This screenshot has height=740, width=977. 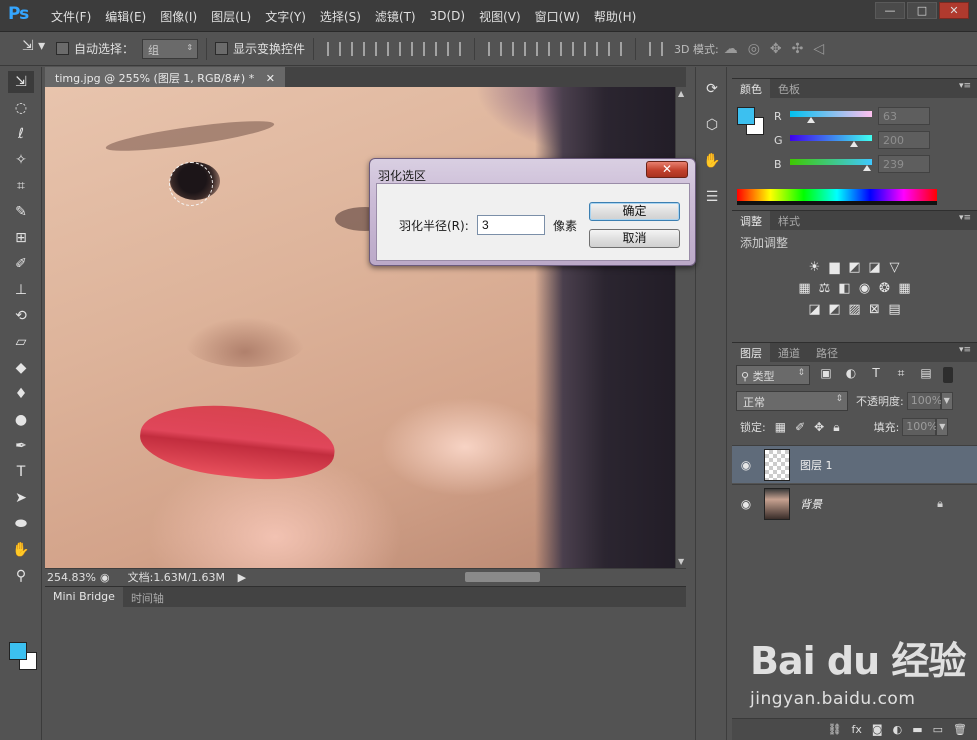 What do you see at coordinates (430, 48) in the screenshot?
I see `align-hcenter-icon` at bounding box center [430, 48].